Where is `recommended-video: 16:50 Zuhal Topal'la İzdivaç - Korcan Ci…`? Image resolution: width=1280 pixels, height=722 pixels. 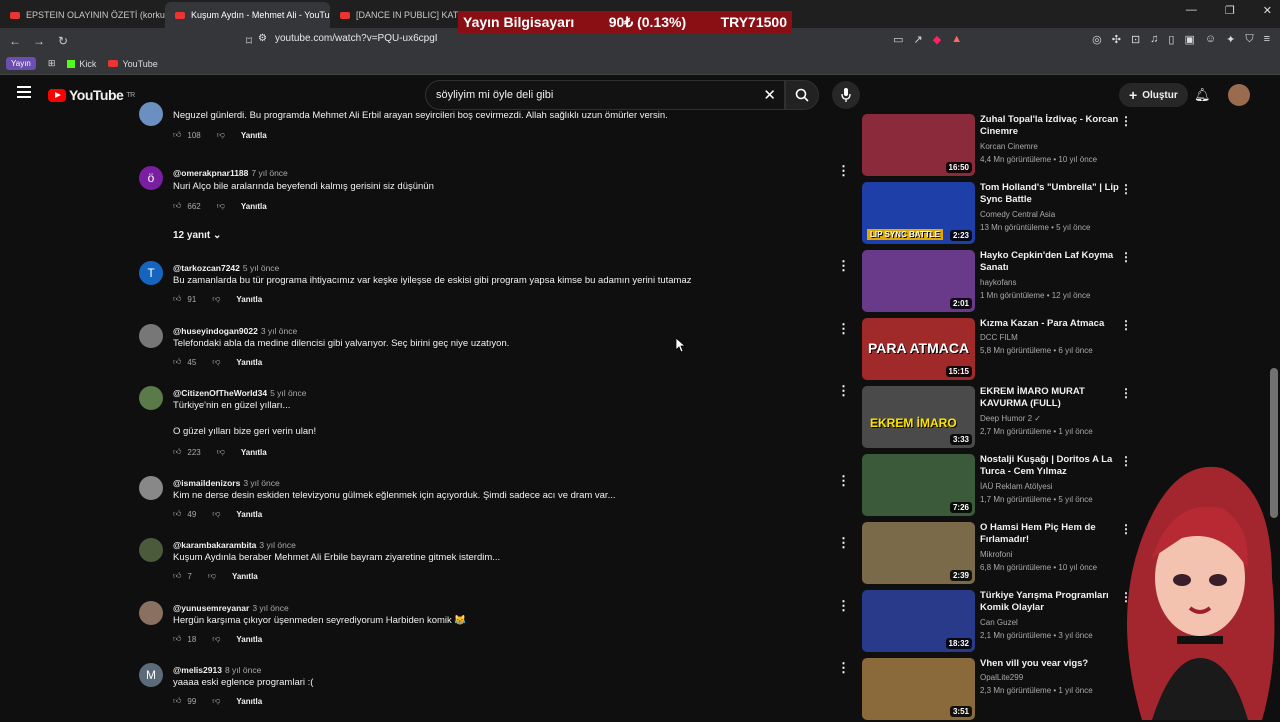 recommended-video: 16:50 Zuhal Topal'la İzdivaç - Korcan Ci… is located at coordinates (997, 146).